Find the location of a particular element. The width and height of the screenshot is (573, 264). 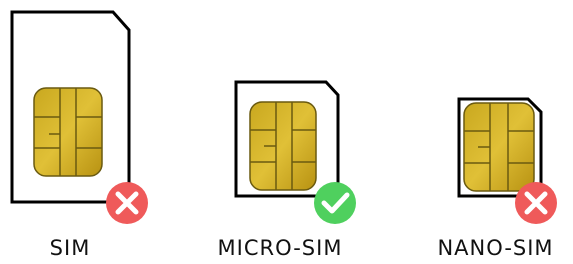

micro-sim-chip is located at coordinates (283, 146).